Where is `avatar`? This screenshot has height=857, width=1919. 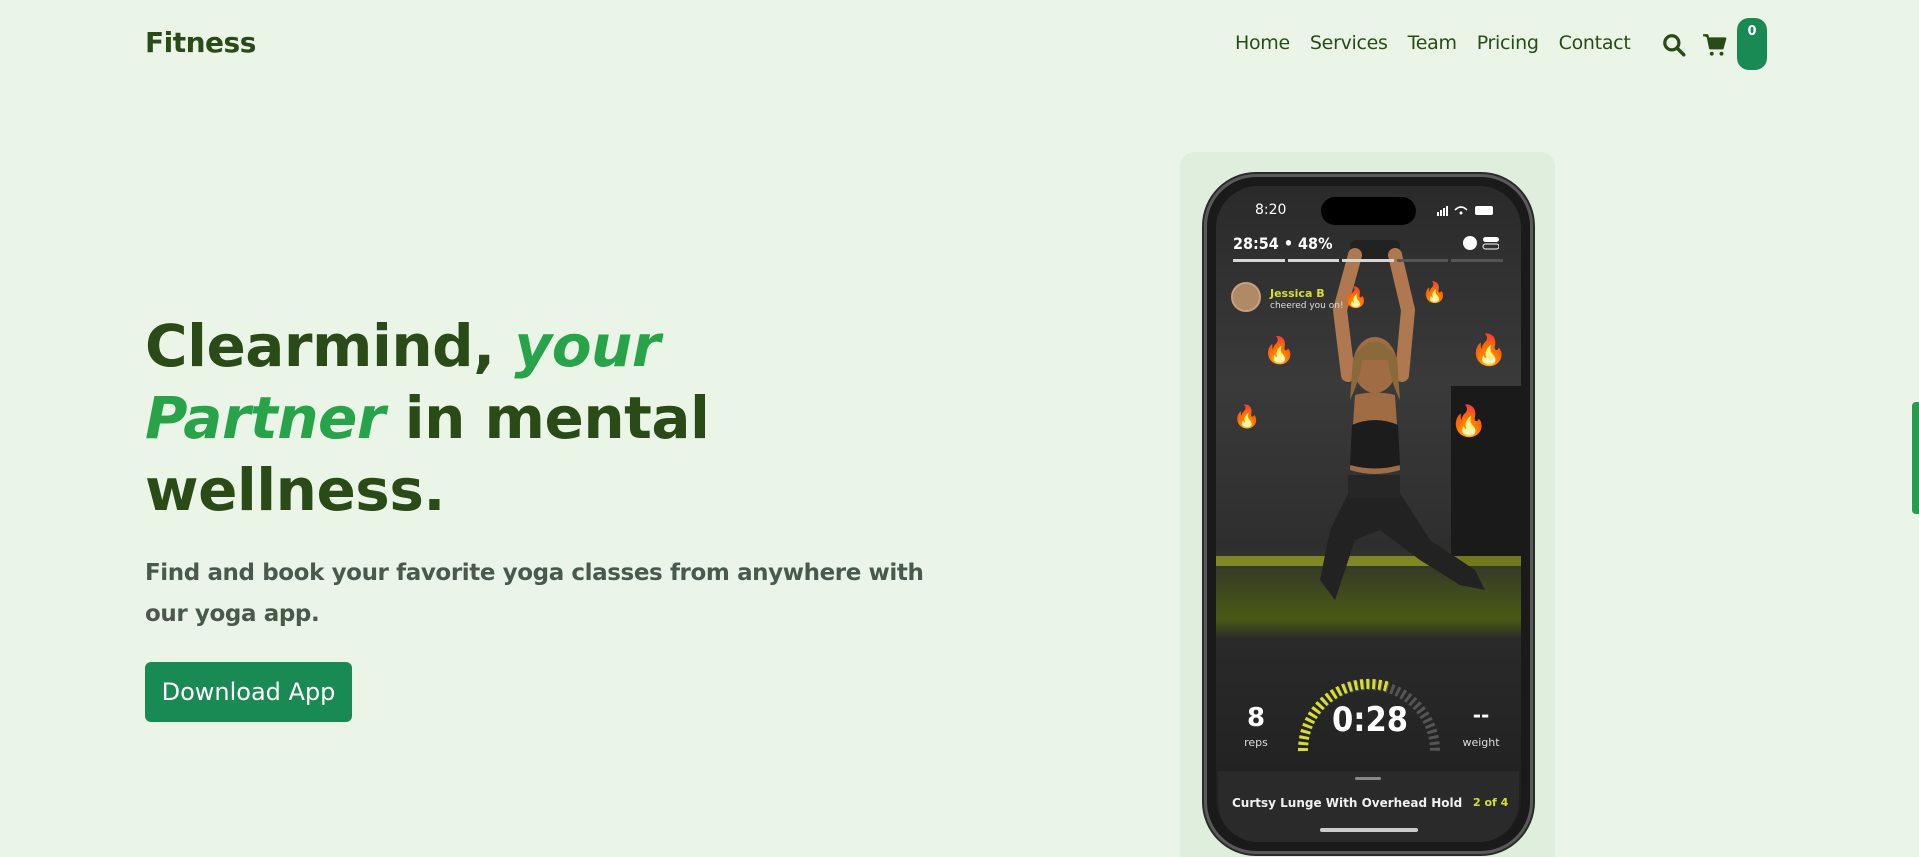
avatar is located at coordinates (1246, 297).